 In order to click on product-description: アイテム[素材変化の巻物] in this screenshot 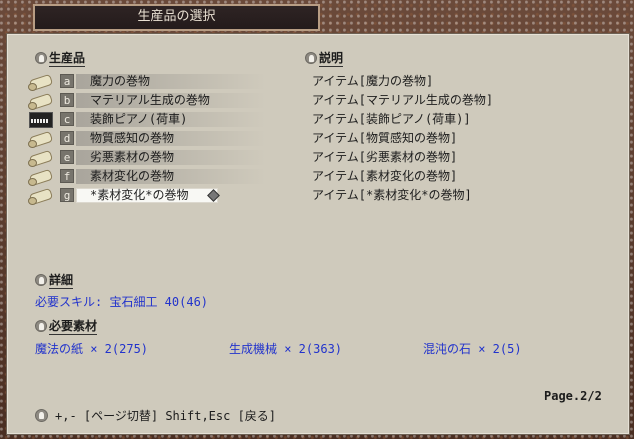, I will do `click(385, 176)`.